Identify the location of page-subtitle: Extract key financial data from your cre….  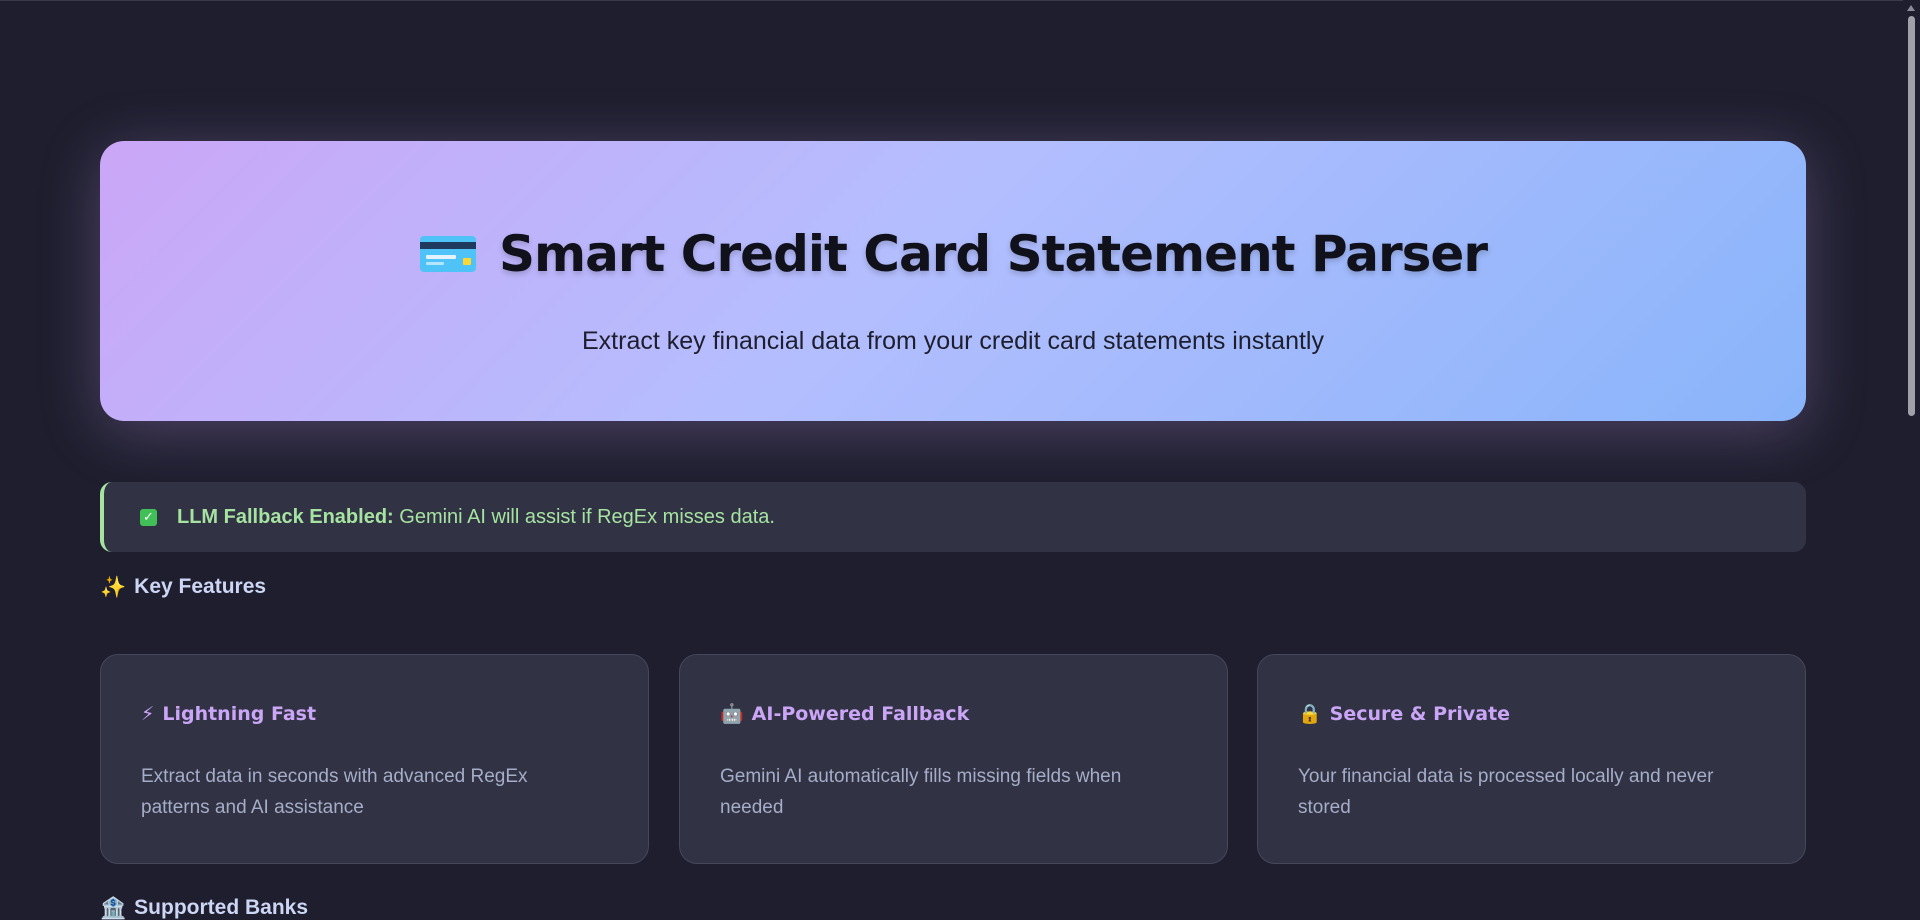
(953, 341).